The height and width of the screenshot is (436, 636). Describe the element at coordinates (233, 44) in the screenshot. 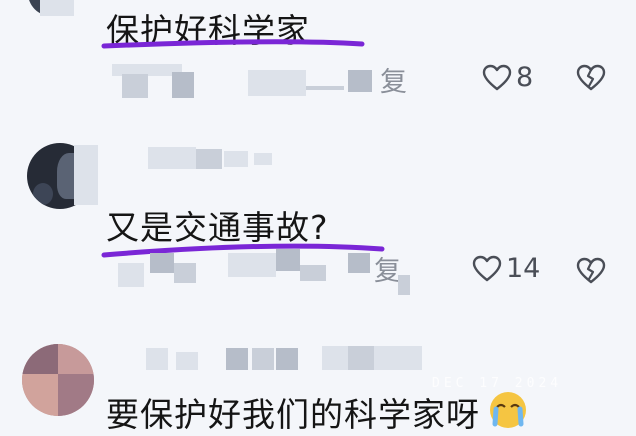

I see `highlight-underline` at that location.